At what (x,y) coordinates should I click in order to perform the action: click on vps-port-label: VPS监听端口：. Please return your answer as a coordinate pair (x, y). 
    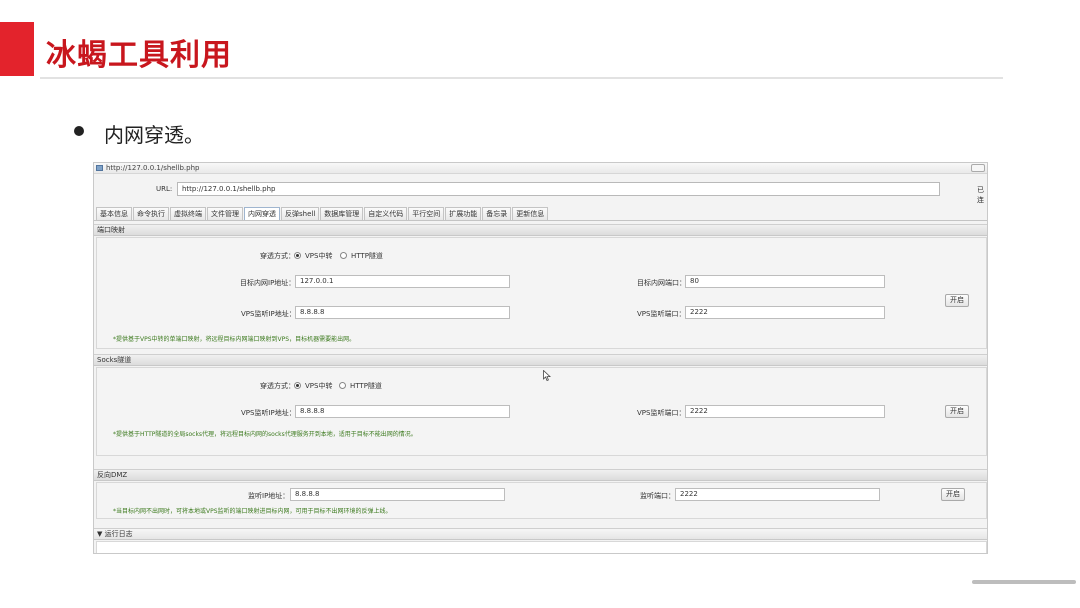
    Looking at the image, I should click on (661, 314).